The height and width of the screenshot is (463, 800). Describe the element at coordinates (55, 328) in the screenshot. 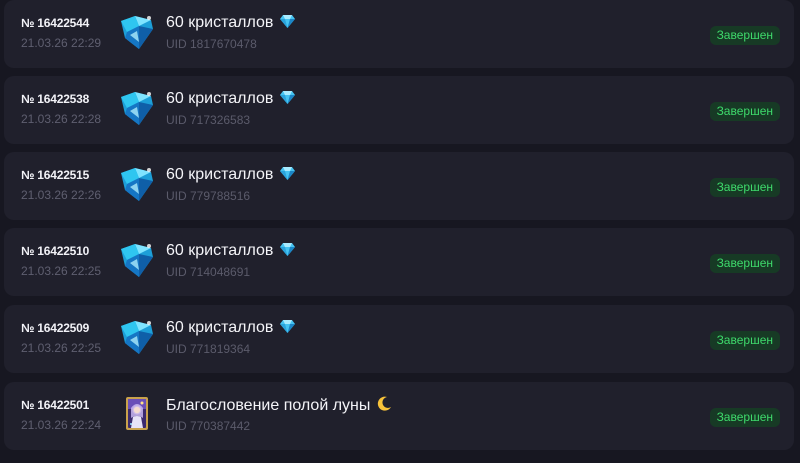

I see `order-number: № 16422509` at that location.